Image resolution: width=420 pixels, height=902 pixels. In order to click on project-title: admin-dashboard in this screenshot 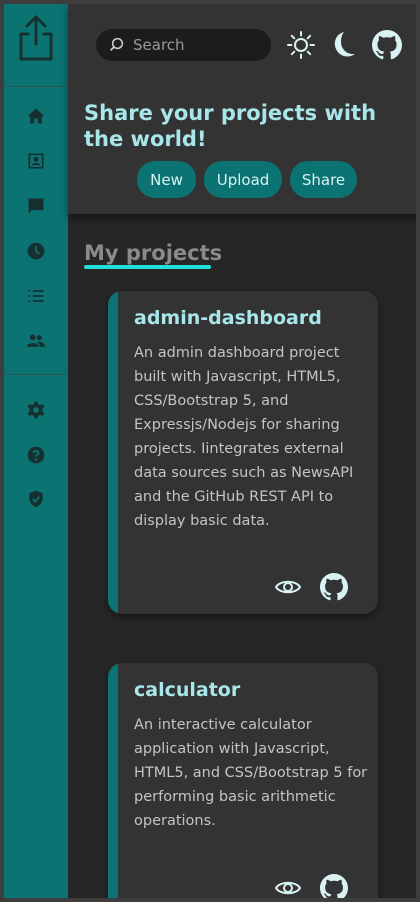, I will do `click(228, 318)`.